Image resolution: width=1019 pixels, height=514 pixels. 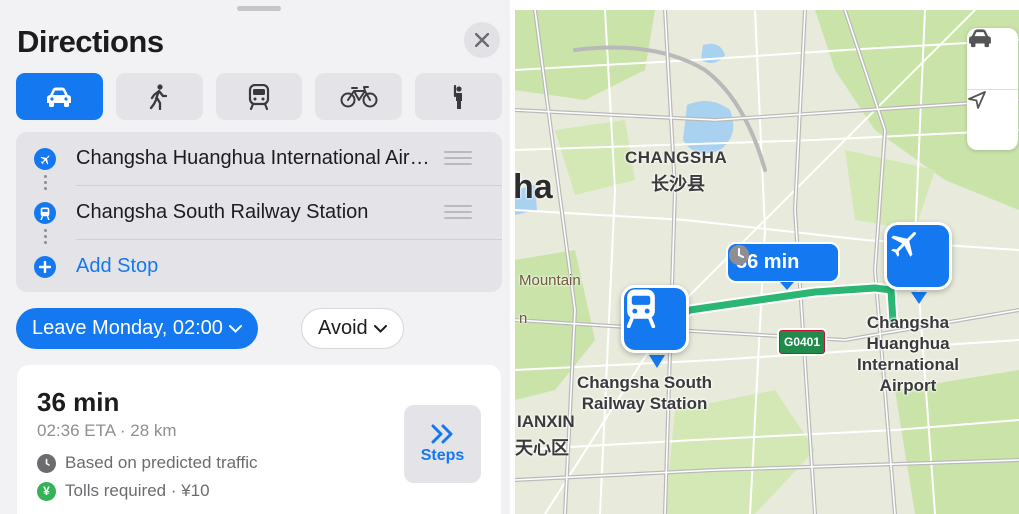 I want to click on tab-walk, so click(x=159, y=96).